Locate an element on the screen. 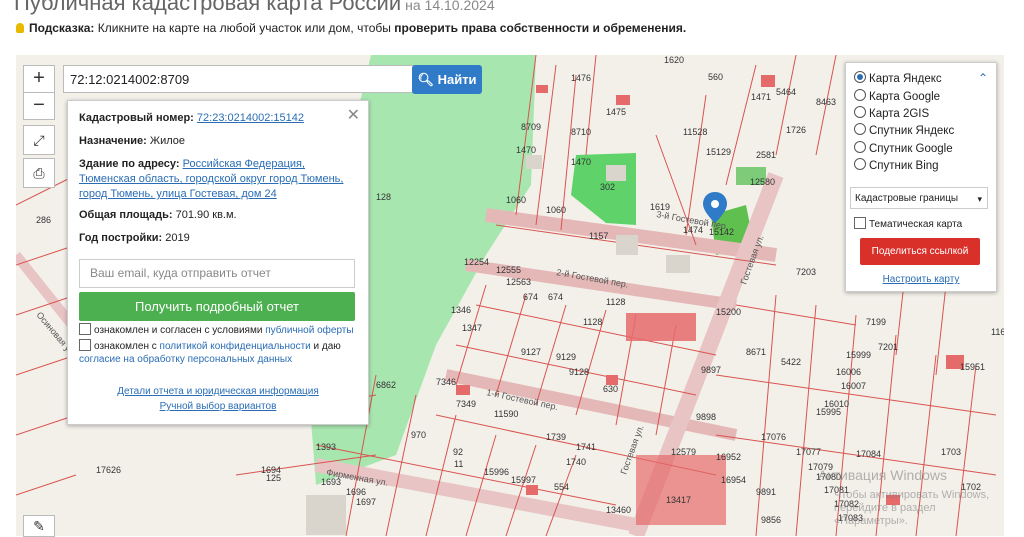 This screenshot has height=537, width=1024. plot-number-label: 15995 is located at coordinates (828, 412).